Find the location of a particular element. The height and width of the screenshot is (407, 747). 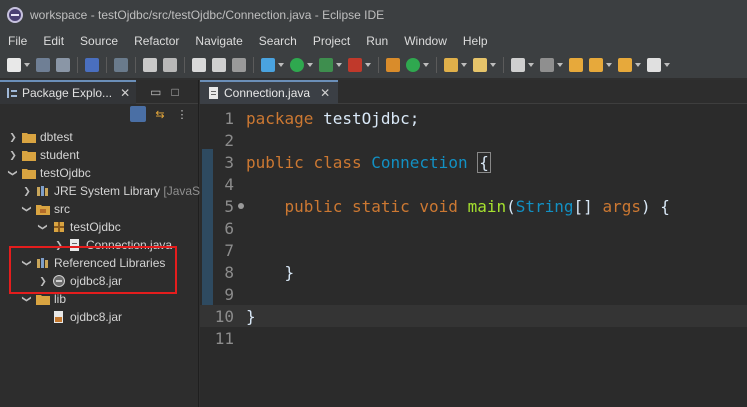

code-line: 9 is located at coordinates (473, 294).